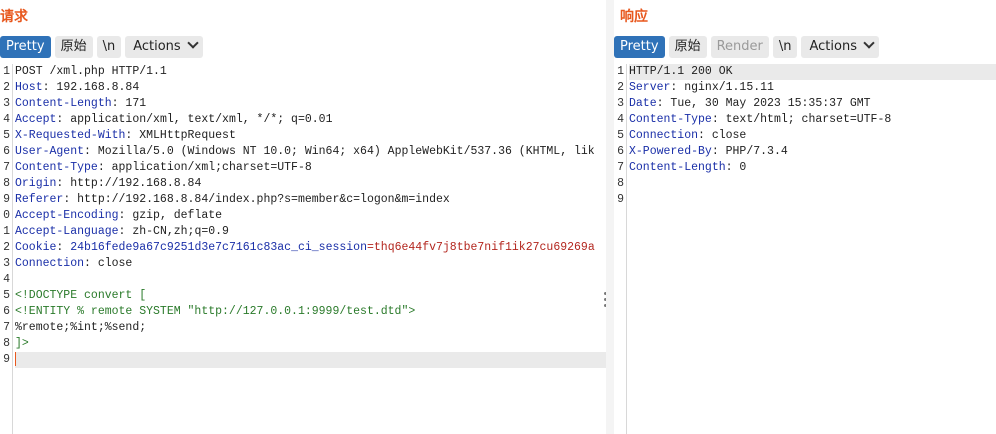 The height and width of the screenshot is (434, 996). Describe the element at coordinates (812, 136) in the screenshot. I see `line-content: Connection: close` at that location.